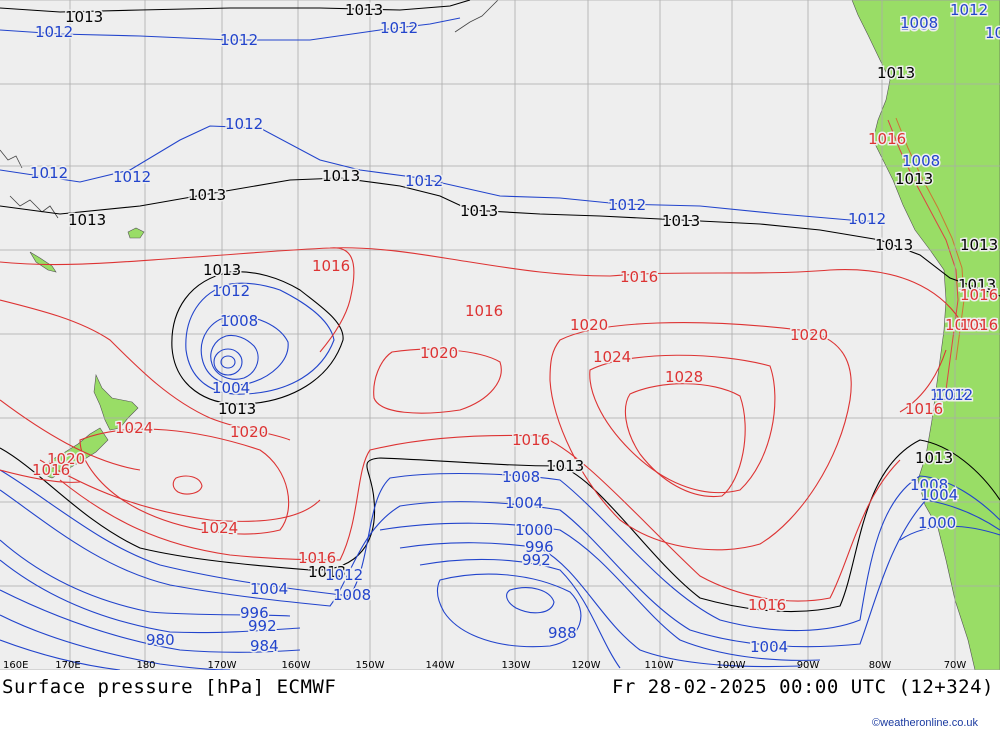 The image size is (1000, 733). I want to click on isobar-1028-east, so click(685, 440).